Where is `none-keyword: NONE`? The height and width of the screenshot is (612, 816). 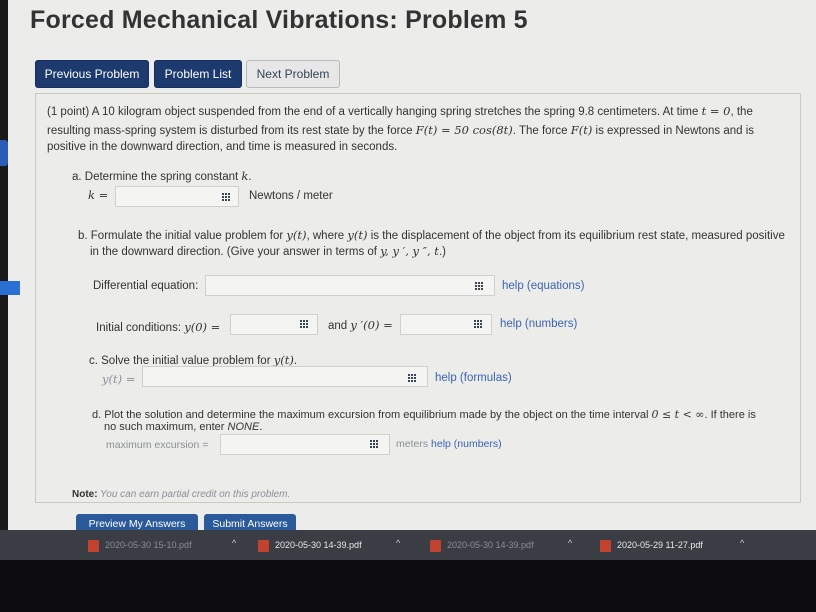
none-keyword: NONE is located at coordinates (243, 427).